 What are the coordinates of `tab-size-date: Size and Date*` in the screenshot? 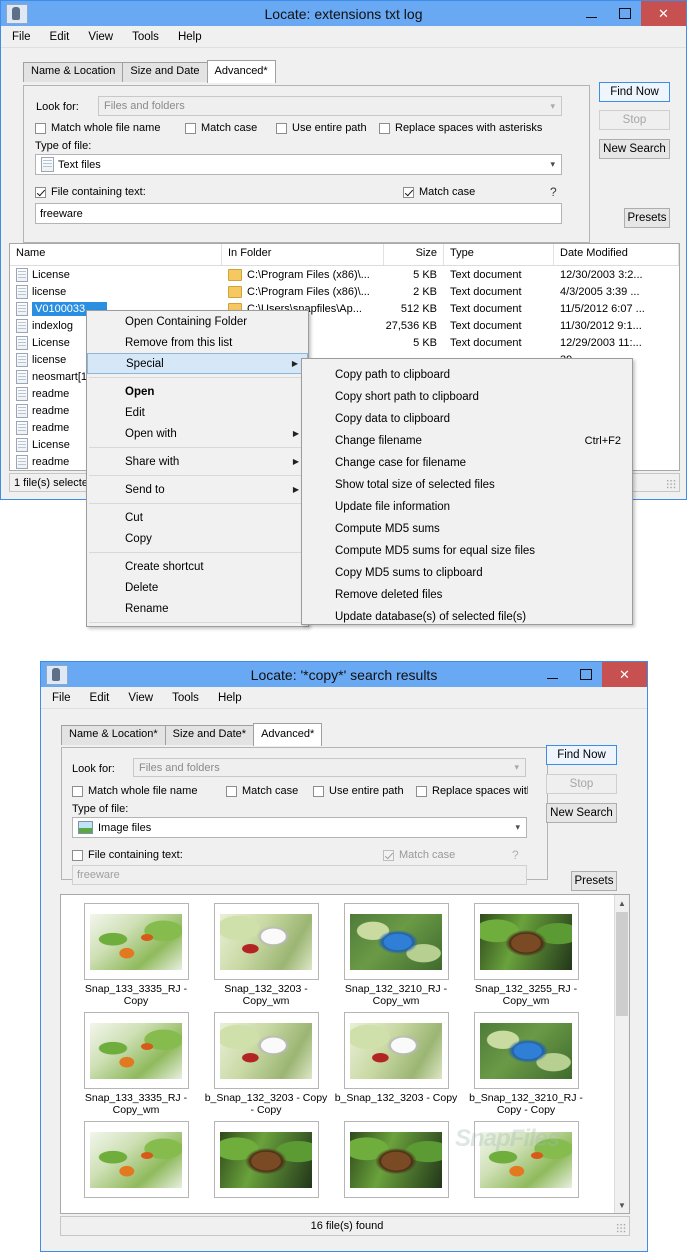 It's located at (209, 735).